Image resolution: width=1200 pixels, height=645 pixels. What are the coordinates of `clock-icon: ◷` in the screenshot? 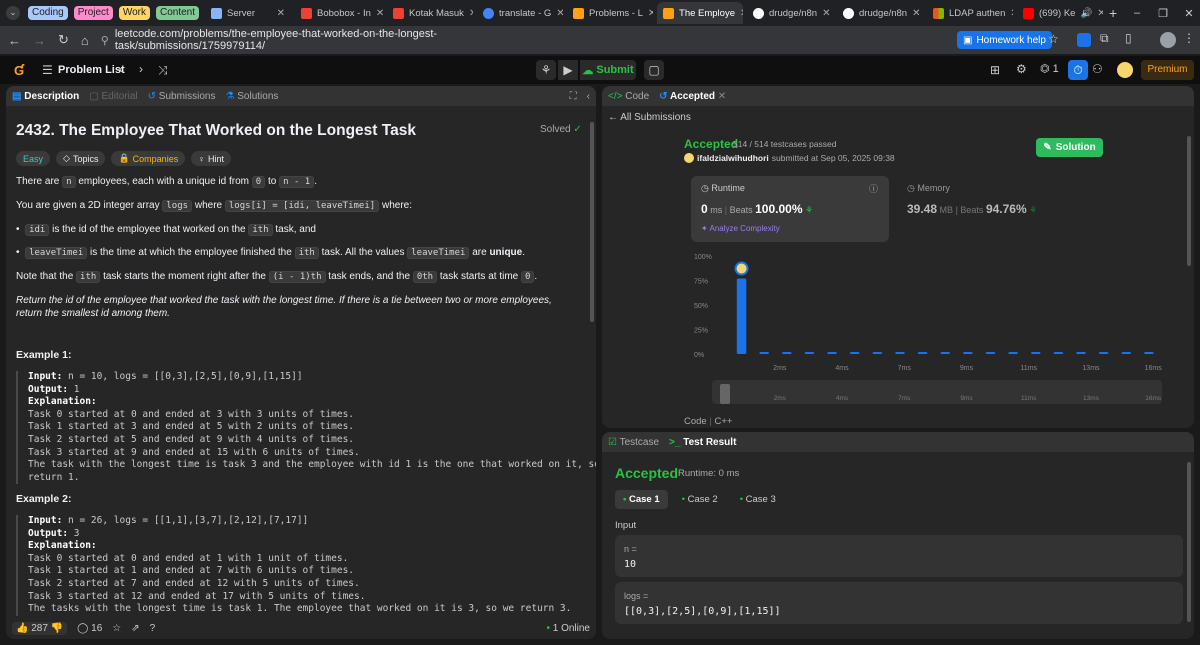 It's located at (705, 188).